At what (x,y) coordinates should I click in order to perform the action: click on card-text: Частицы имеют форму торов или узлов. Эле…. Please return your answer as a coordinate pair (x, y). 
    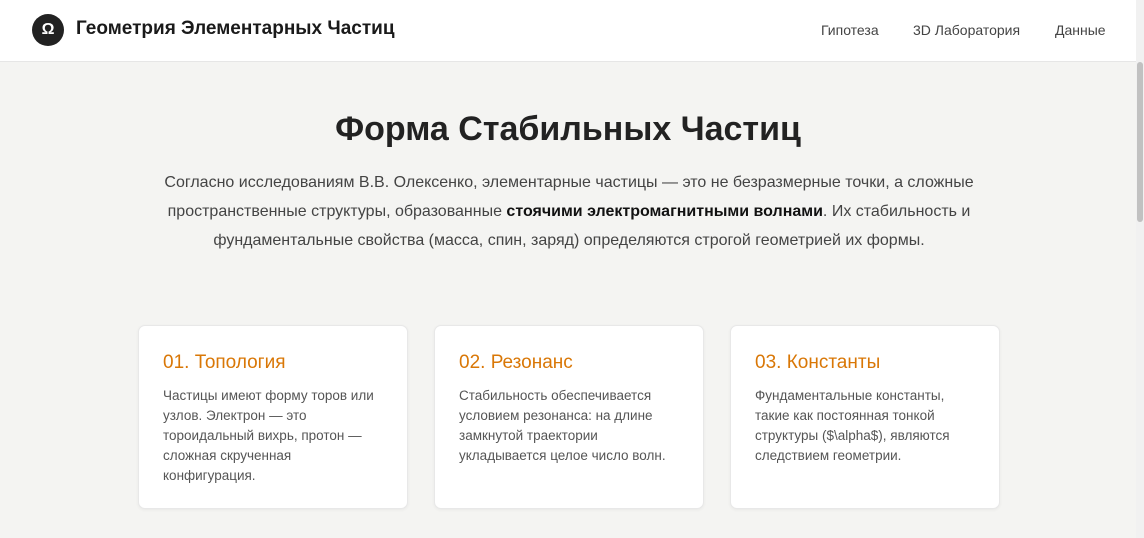
    Looking at the image, I should click on (268, 435).